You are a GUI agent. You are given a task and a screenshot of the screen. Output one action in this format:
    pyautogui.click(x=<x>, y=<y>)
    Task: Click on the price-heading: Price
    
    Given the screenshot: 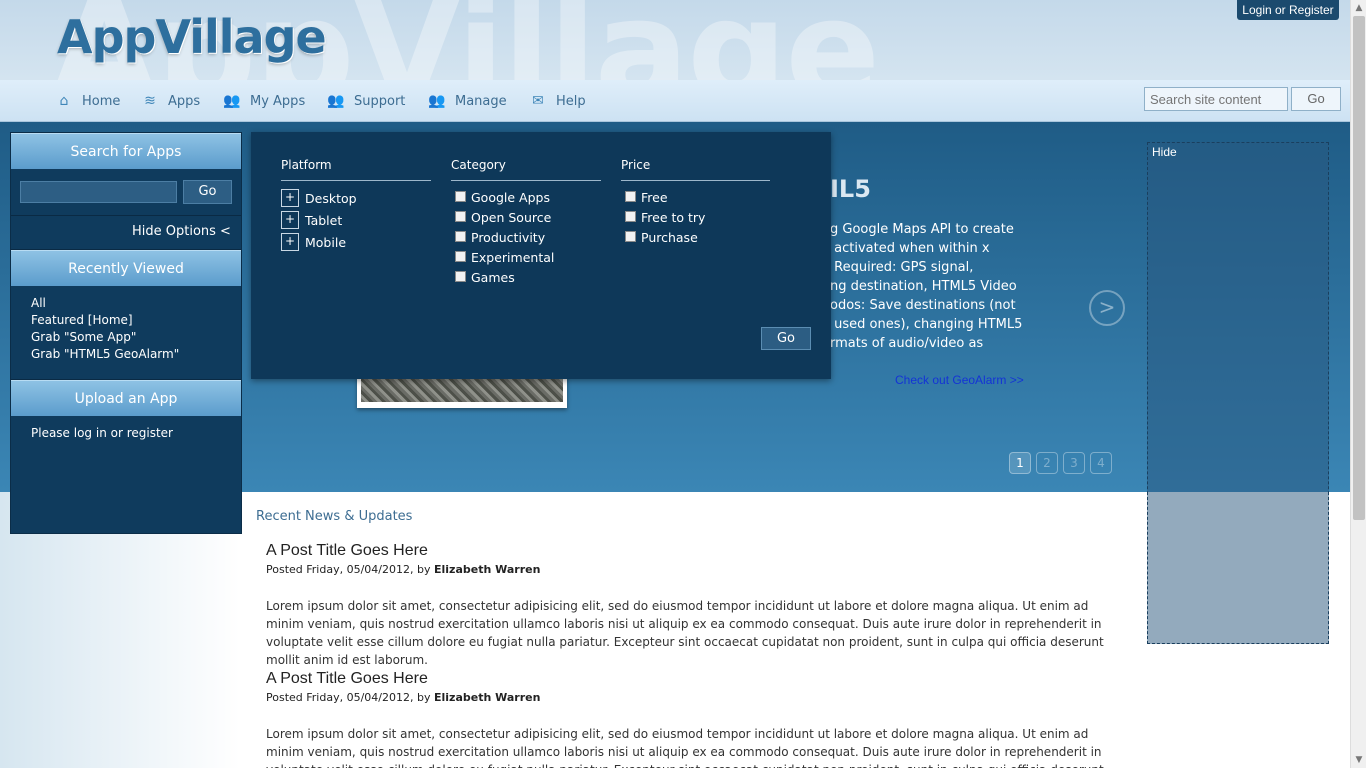 What is the action you would take?
    pyautogui.click(x=636, y=165)
    